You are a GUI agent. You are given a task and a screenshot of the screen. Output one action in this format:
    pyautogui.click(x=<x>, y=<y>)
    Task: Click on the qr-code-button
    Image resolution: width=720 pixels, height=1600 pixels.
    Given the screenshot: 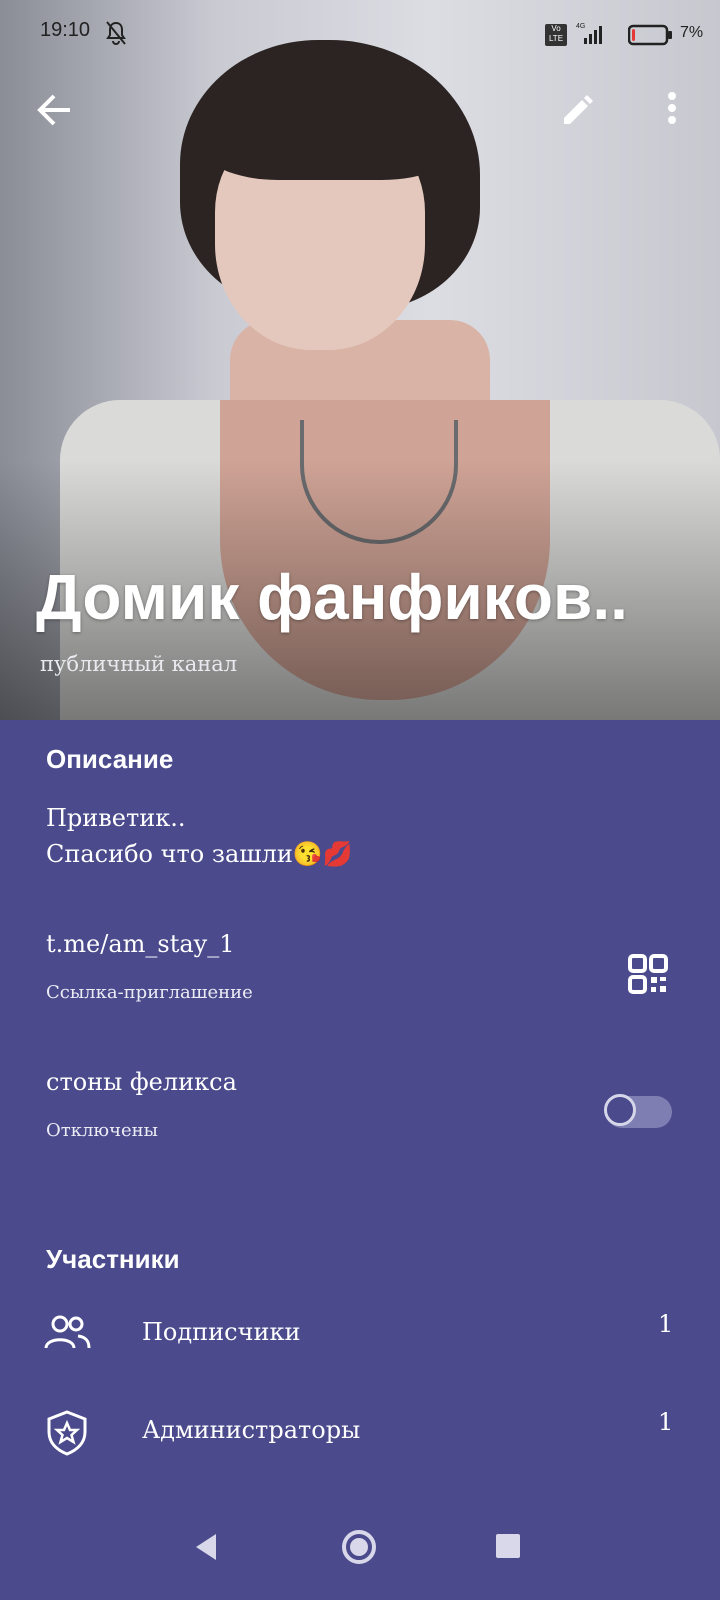 What is the action you would take?
    pyautogui.click(x=648, y=974)
    